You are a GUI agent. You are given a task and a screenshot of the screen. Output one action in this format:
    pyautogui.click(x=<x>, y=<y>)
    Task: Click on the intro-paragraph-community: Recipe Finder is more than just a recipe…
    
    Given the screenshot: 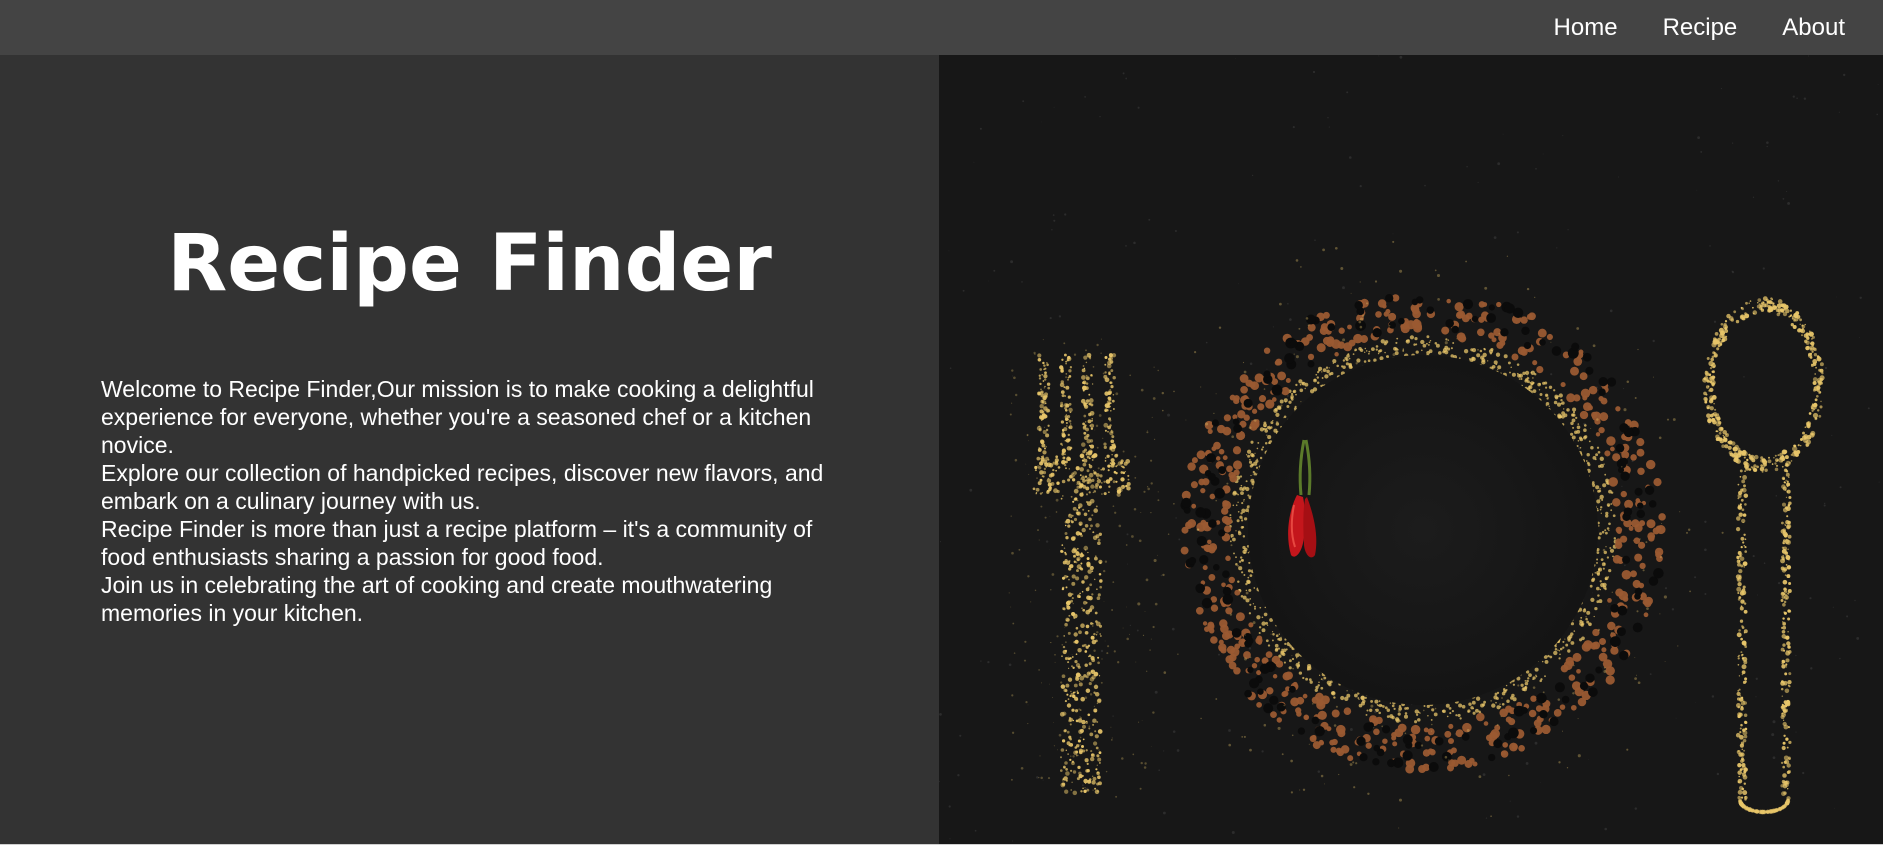 What is the action you would take?
    pyautogui.click(x=457, y=543)
    